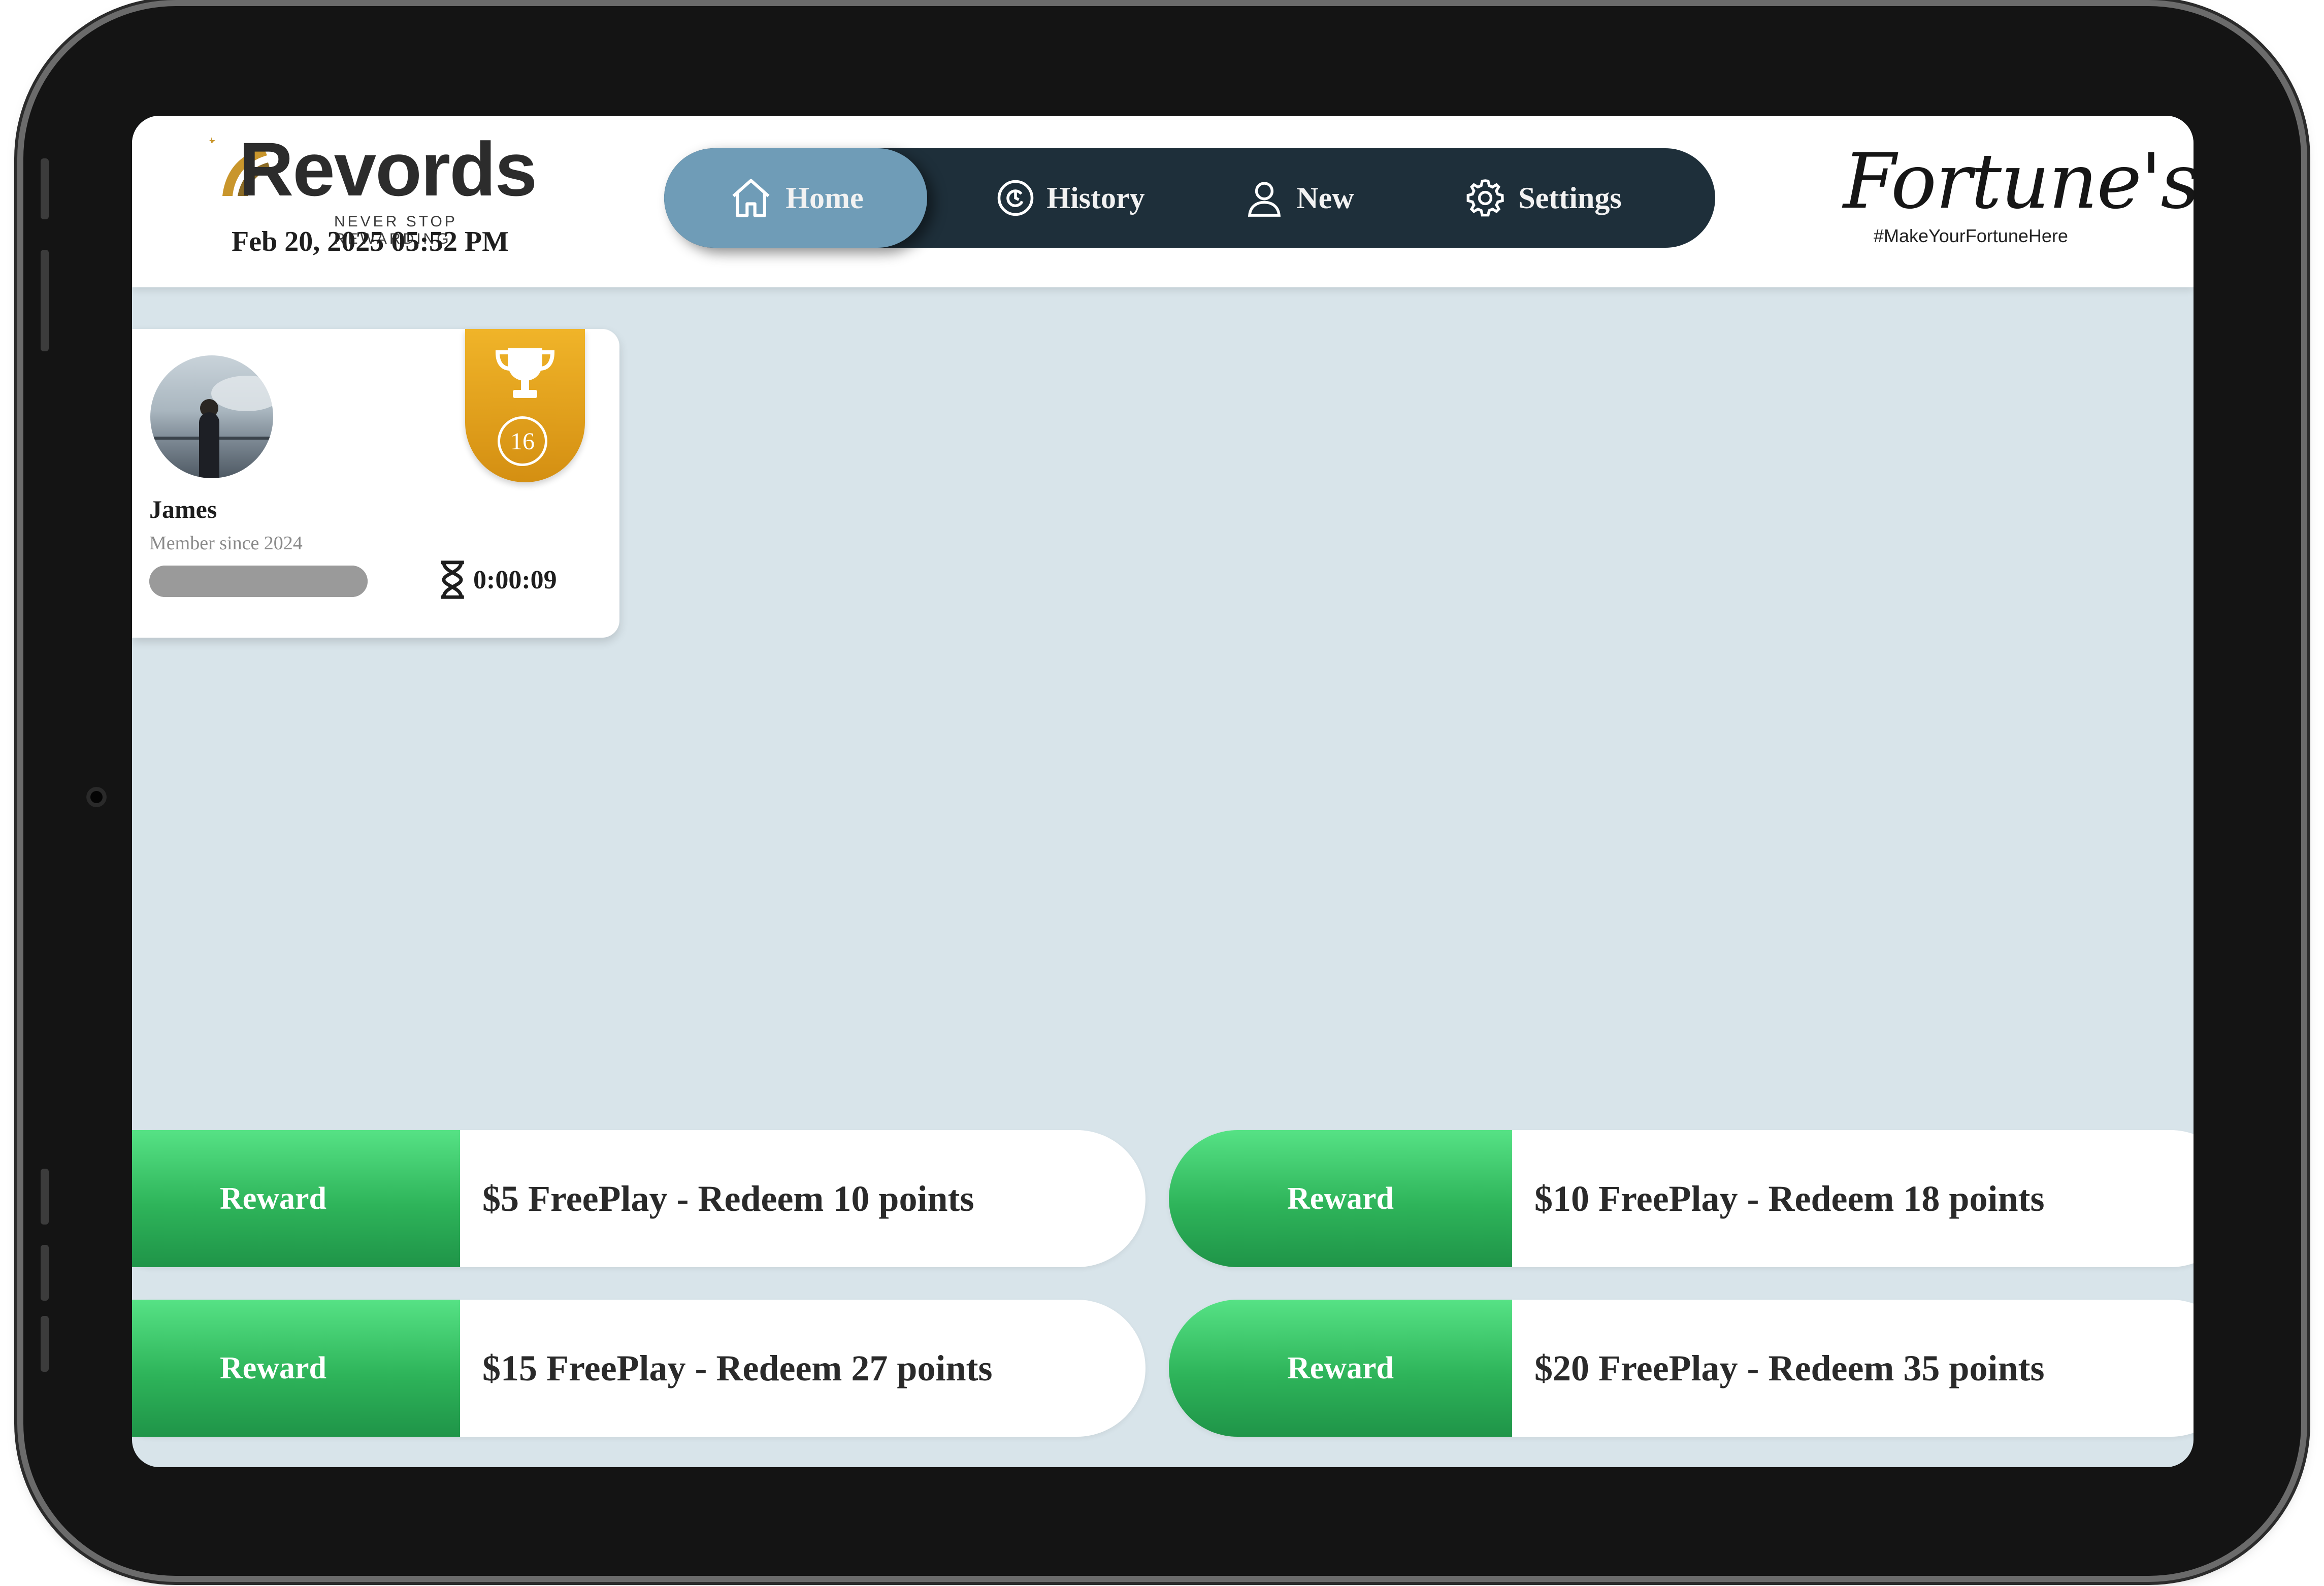 Image resolution: width=2324 pixels, height=1586 pixels. I want to click on main-nav: Home History New Settings, so click(1189, 198).